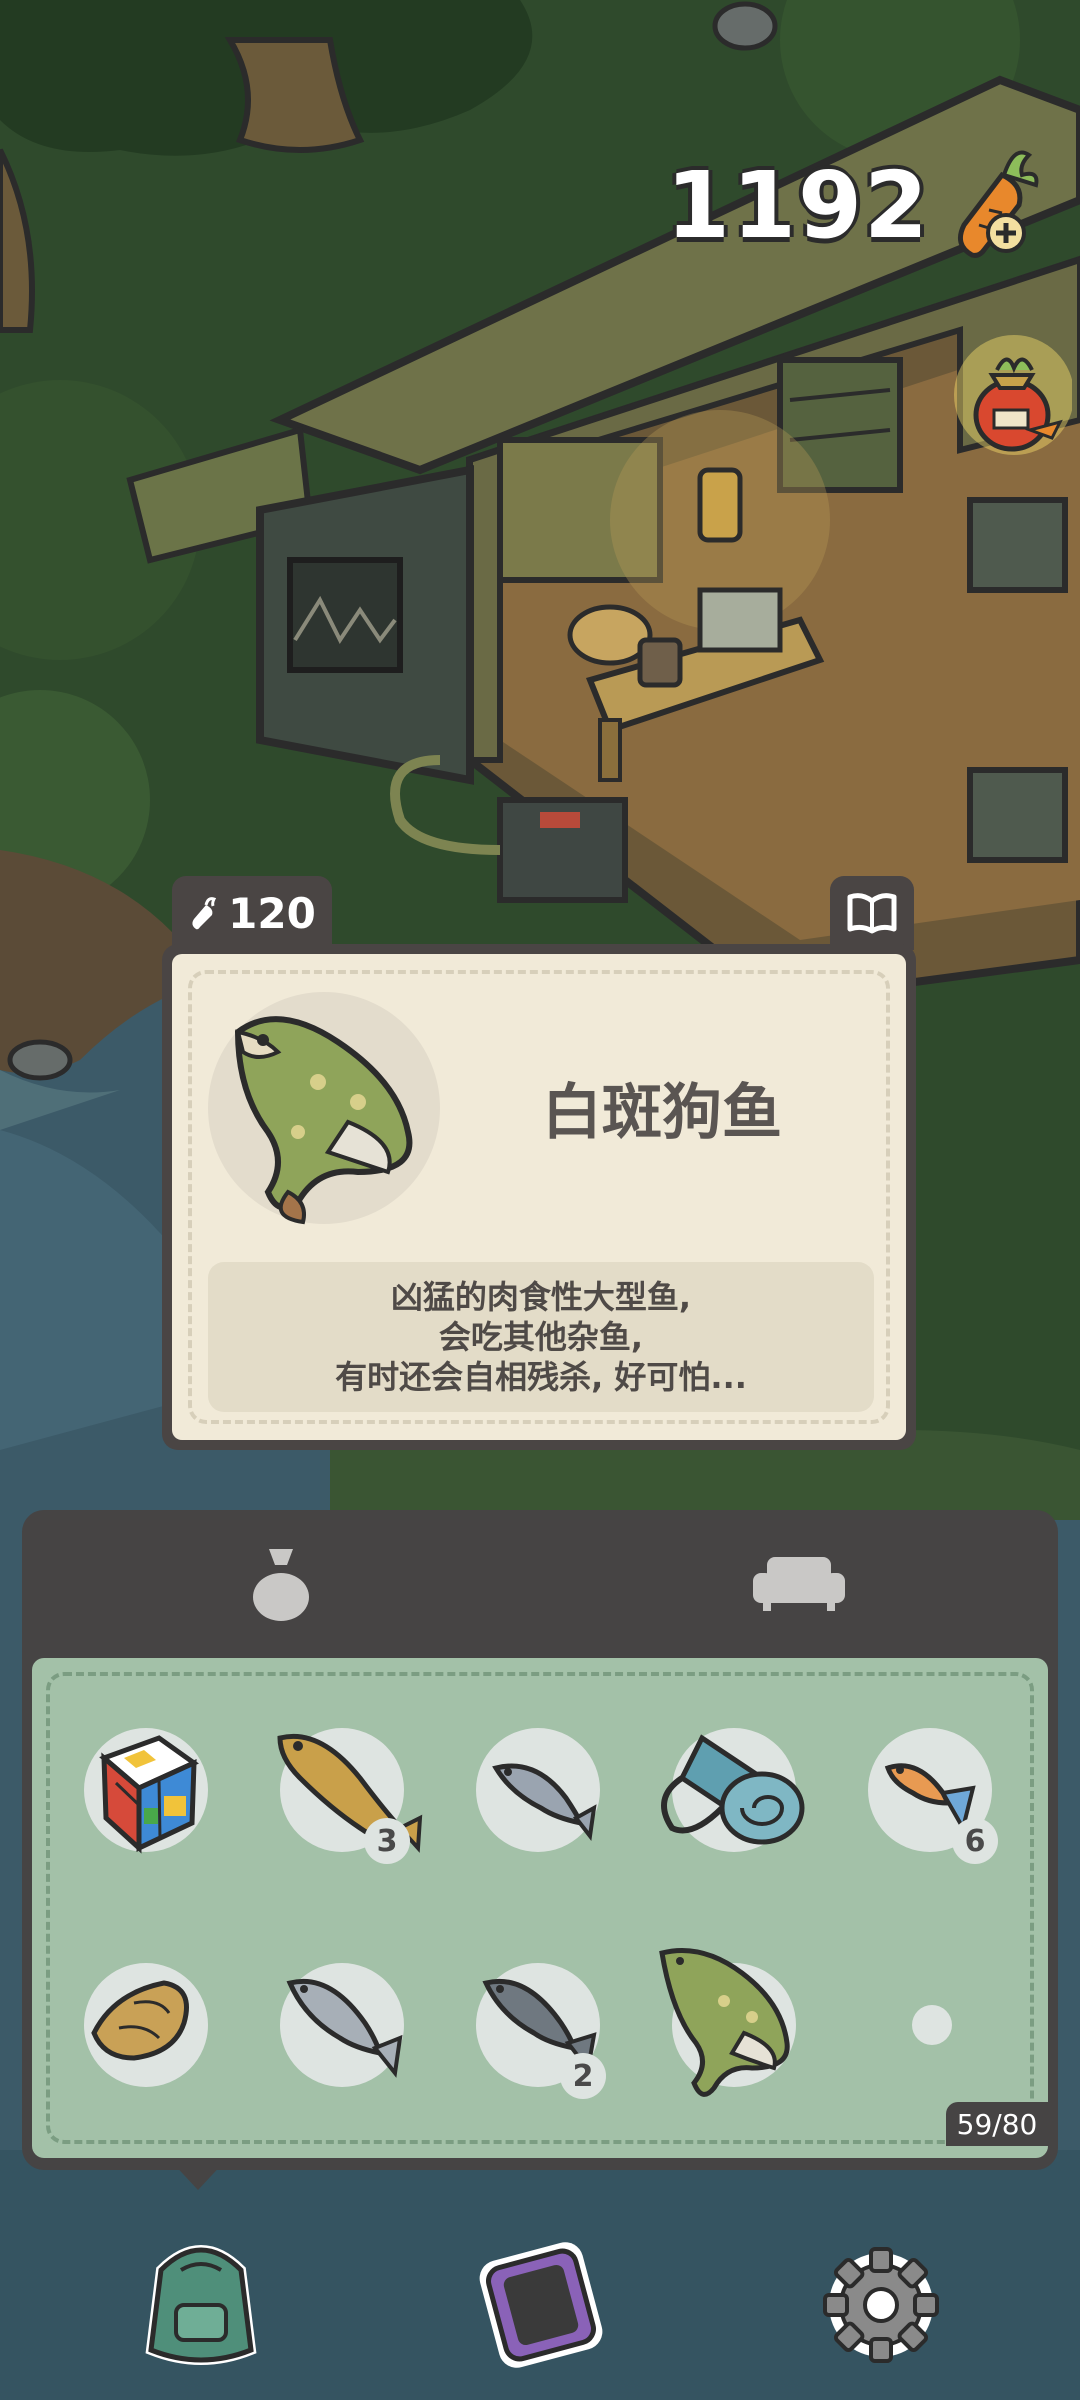 The image size is (1080, 2400). I want to click on bag-icon, so click(281, 1585).